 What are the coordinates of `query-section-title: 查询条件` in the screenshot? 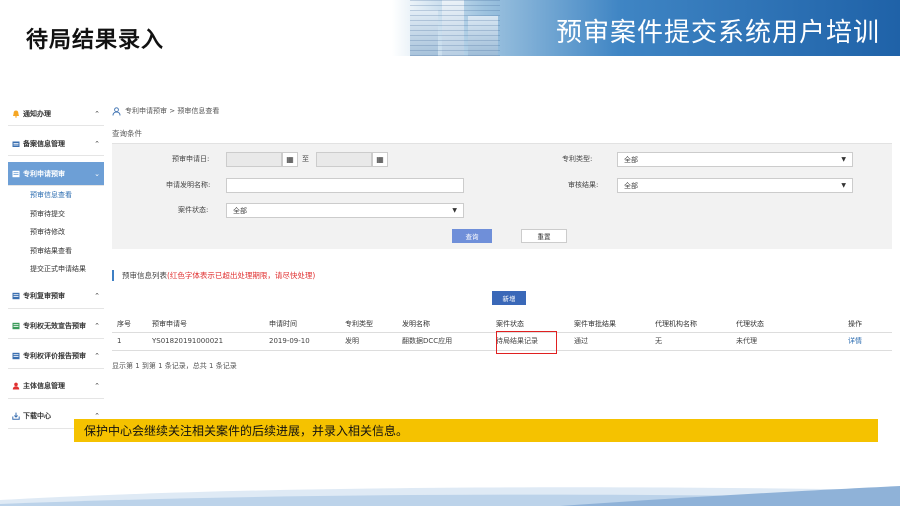 It's located at (127, 133).